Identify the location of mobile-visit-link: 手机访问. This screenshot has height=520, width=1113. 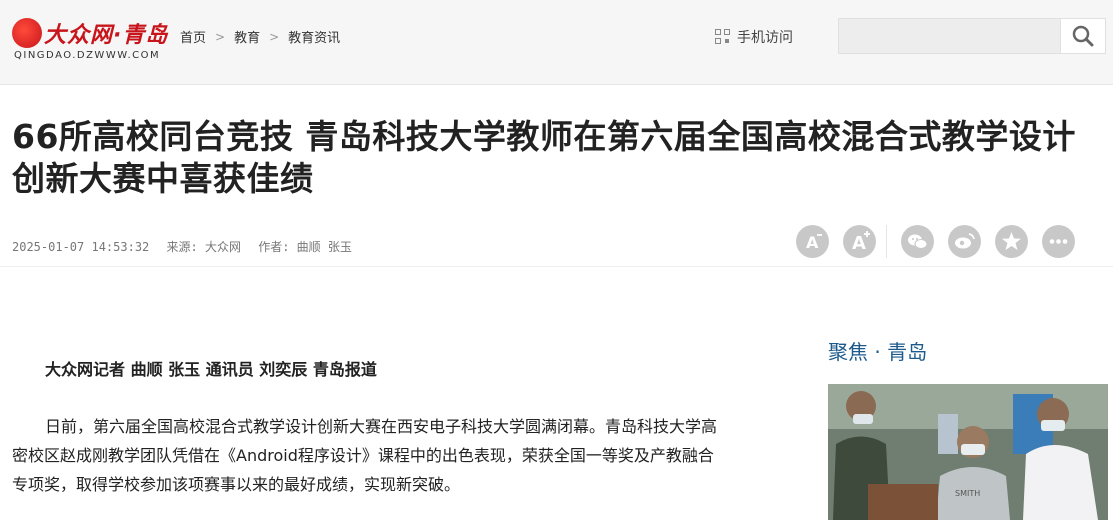
(754, 37).